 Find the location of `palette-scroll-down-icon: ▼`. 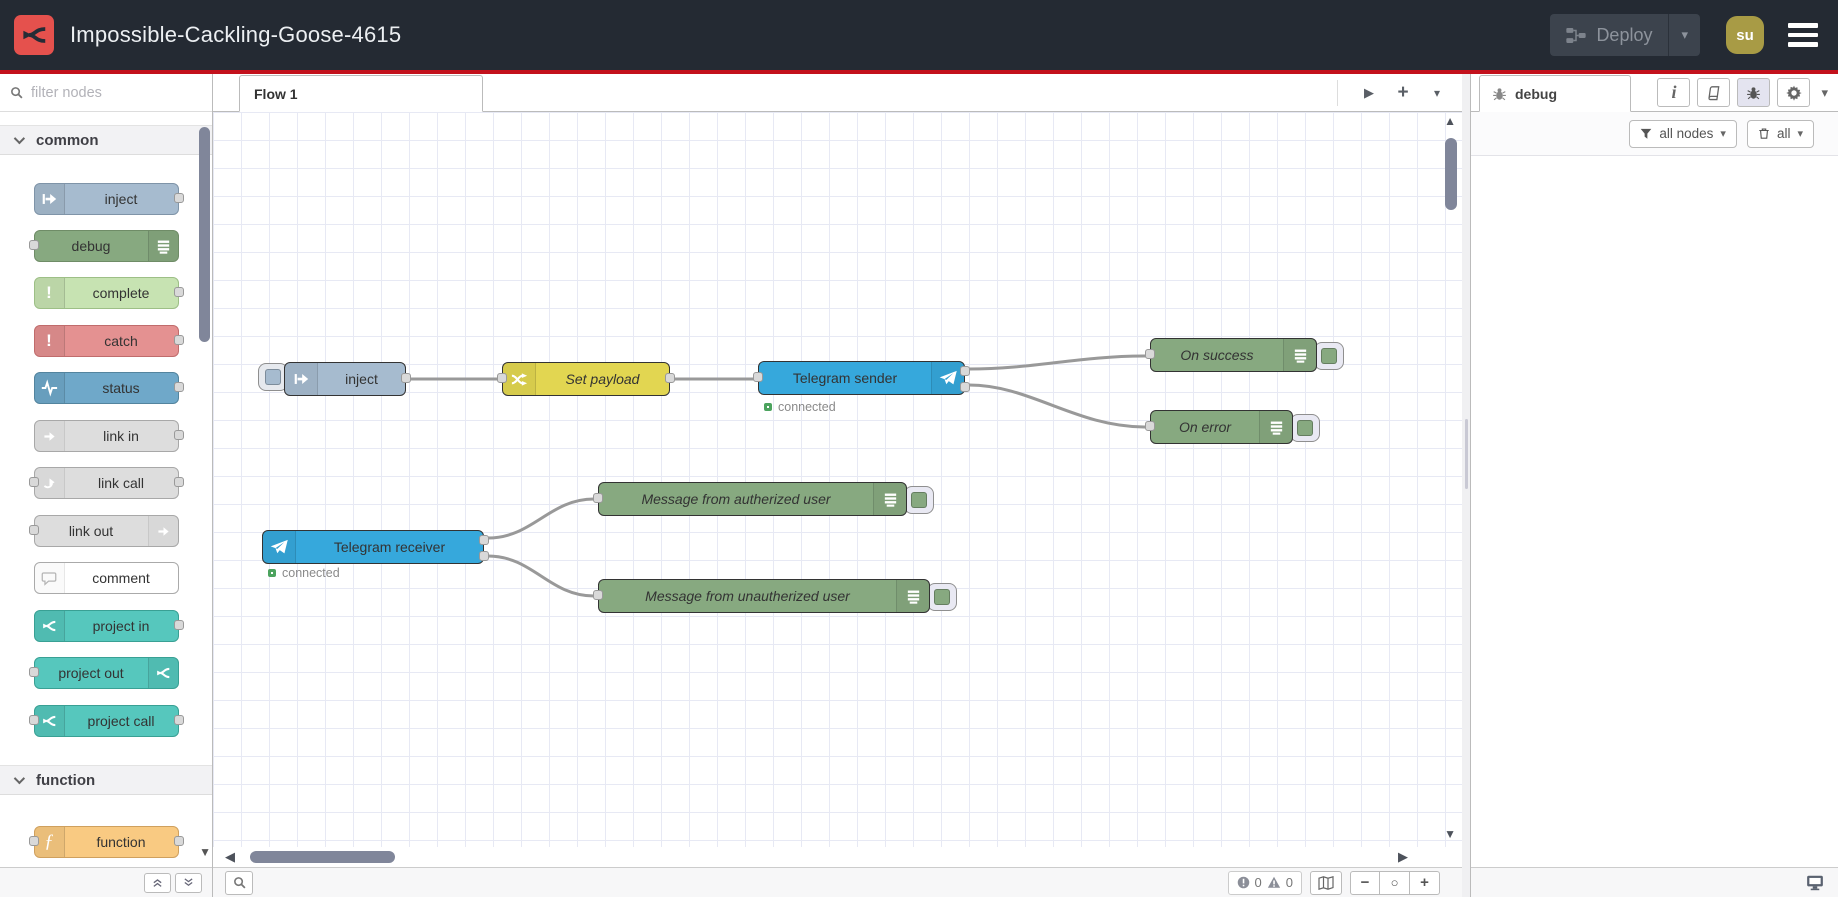

palette-scroll-down-icon: ▼ is located at coordinates (205, 852).